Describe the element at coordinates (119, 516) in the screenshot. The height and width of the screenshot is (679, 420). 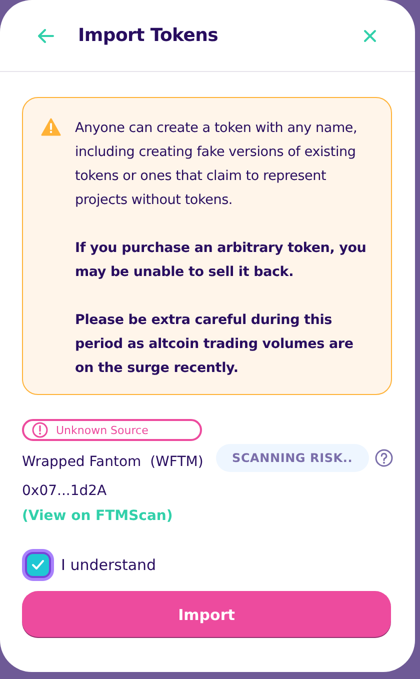
I see `explorer-link: (View on FTMScan)` at that location.